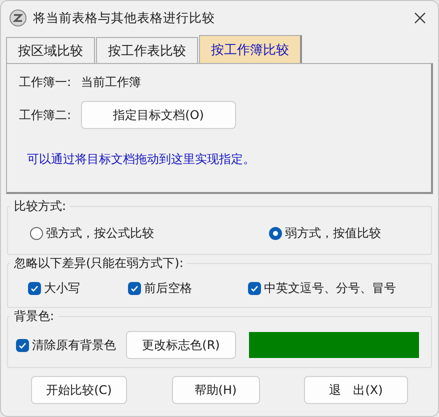 This screenshot has height=417, width=439. What do you see at coordinates (250, 49) in the screenshot?
I see `tab: 按工作簿比较` at bounding box center [250, 49].